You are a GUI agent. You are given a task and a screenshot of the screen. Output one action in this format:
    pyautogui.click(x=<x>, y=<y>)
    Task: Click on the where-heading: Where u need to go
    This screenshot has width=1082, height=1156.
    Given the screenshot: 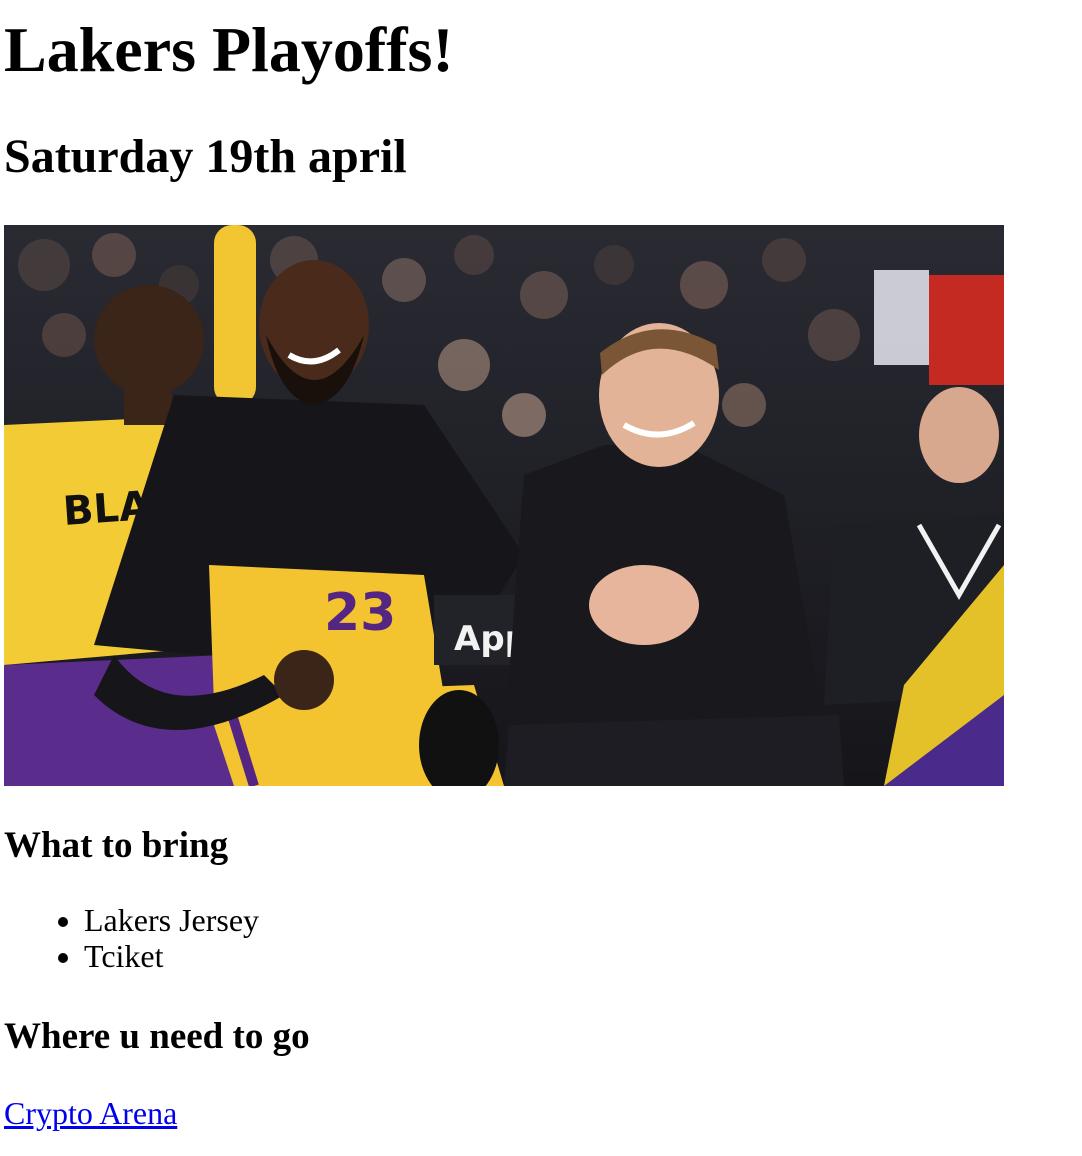 What is the action you would take?
    pyautogui.click(x=157, y=1036)
    